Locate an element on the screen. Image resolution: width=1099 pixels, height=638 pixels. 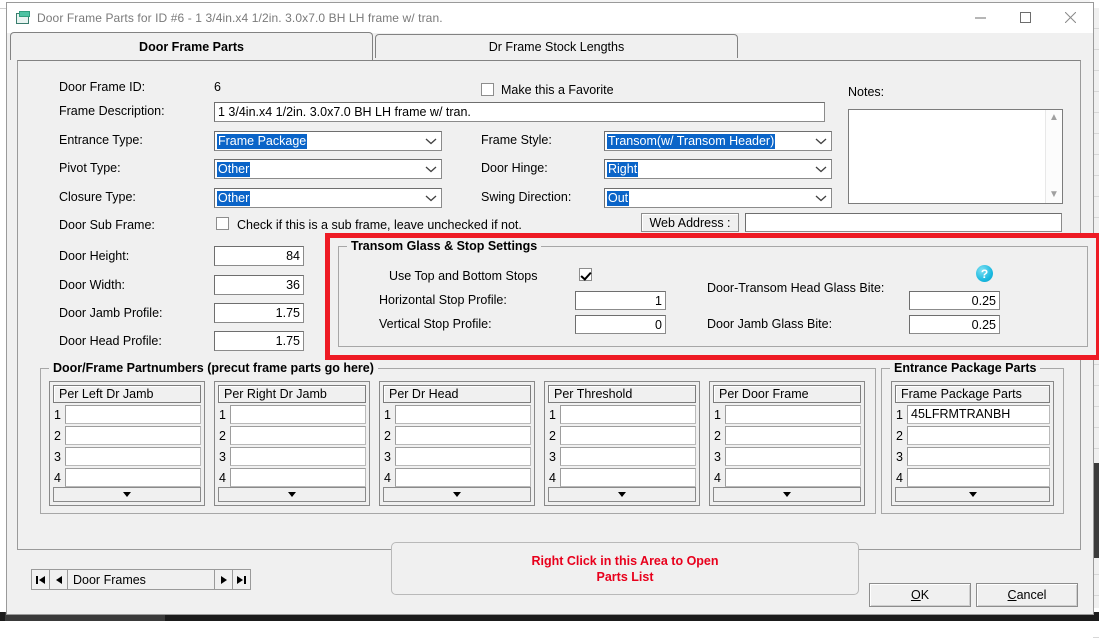
right-click-line2: Parts List is located at coordinates (625, 576).